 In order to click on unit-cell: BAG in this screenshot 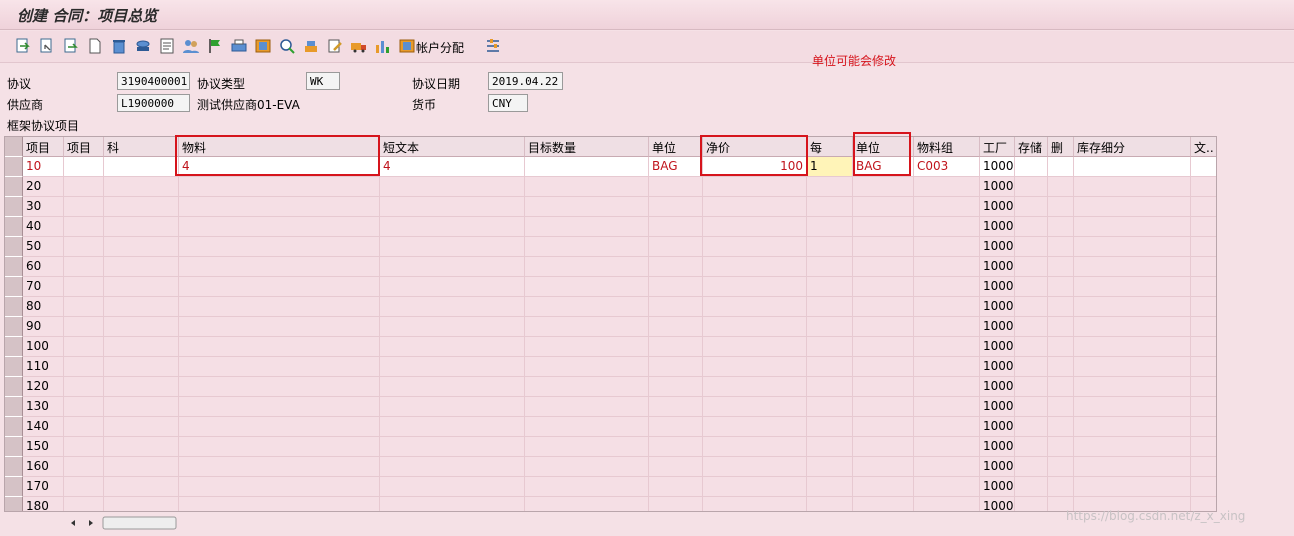, I will do `click(676, 167)`.